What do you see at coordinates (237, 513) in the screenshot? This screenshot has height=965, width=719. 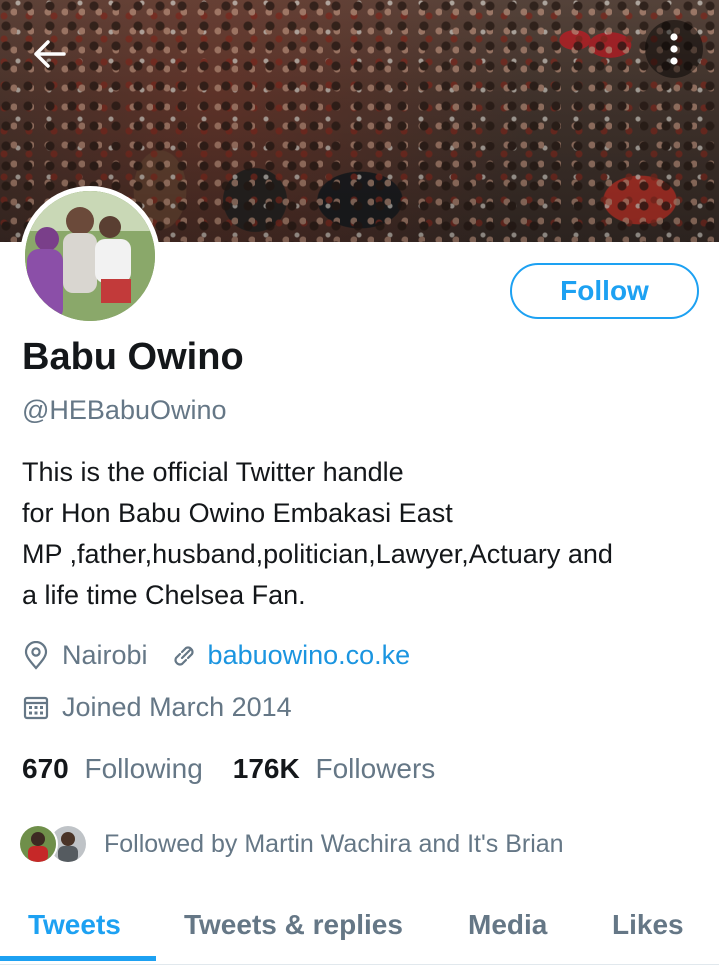 I see `bio-line: for Hon Babu Owino Embakasi East` at bounding box center [237, 513].